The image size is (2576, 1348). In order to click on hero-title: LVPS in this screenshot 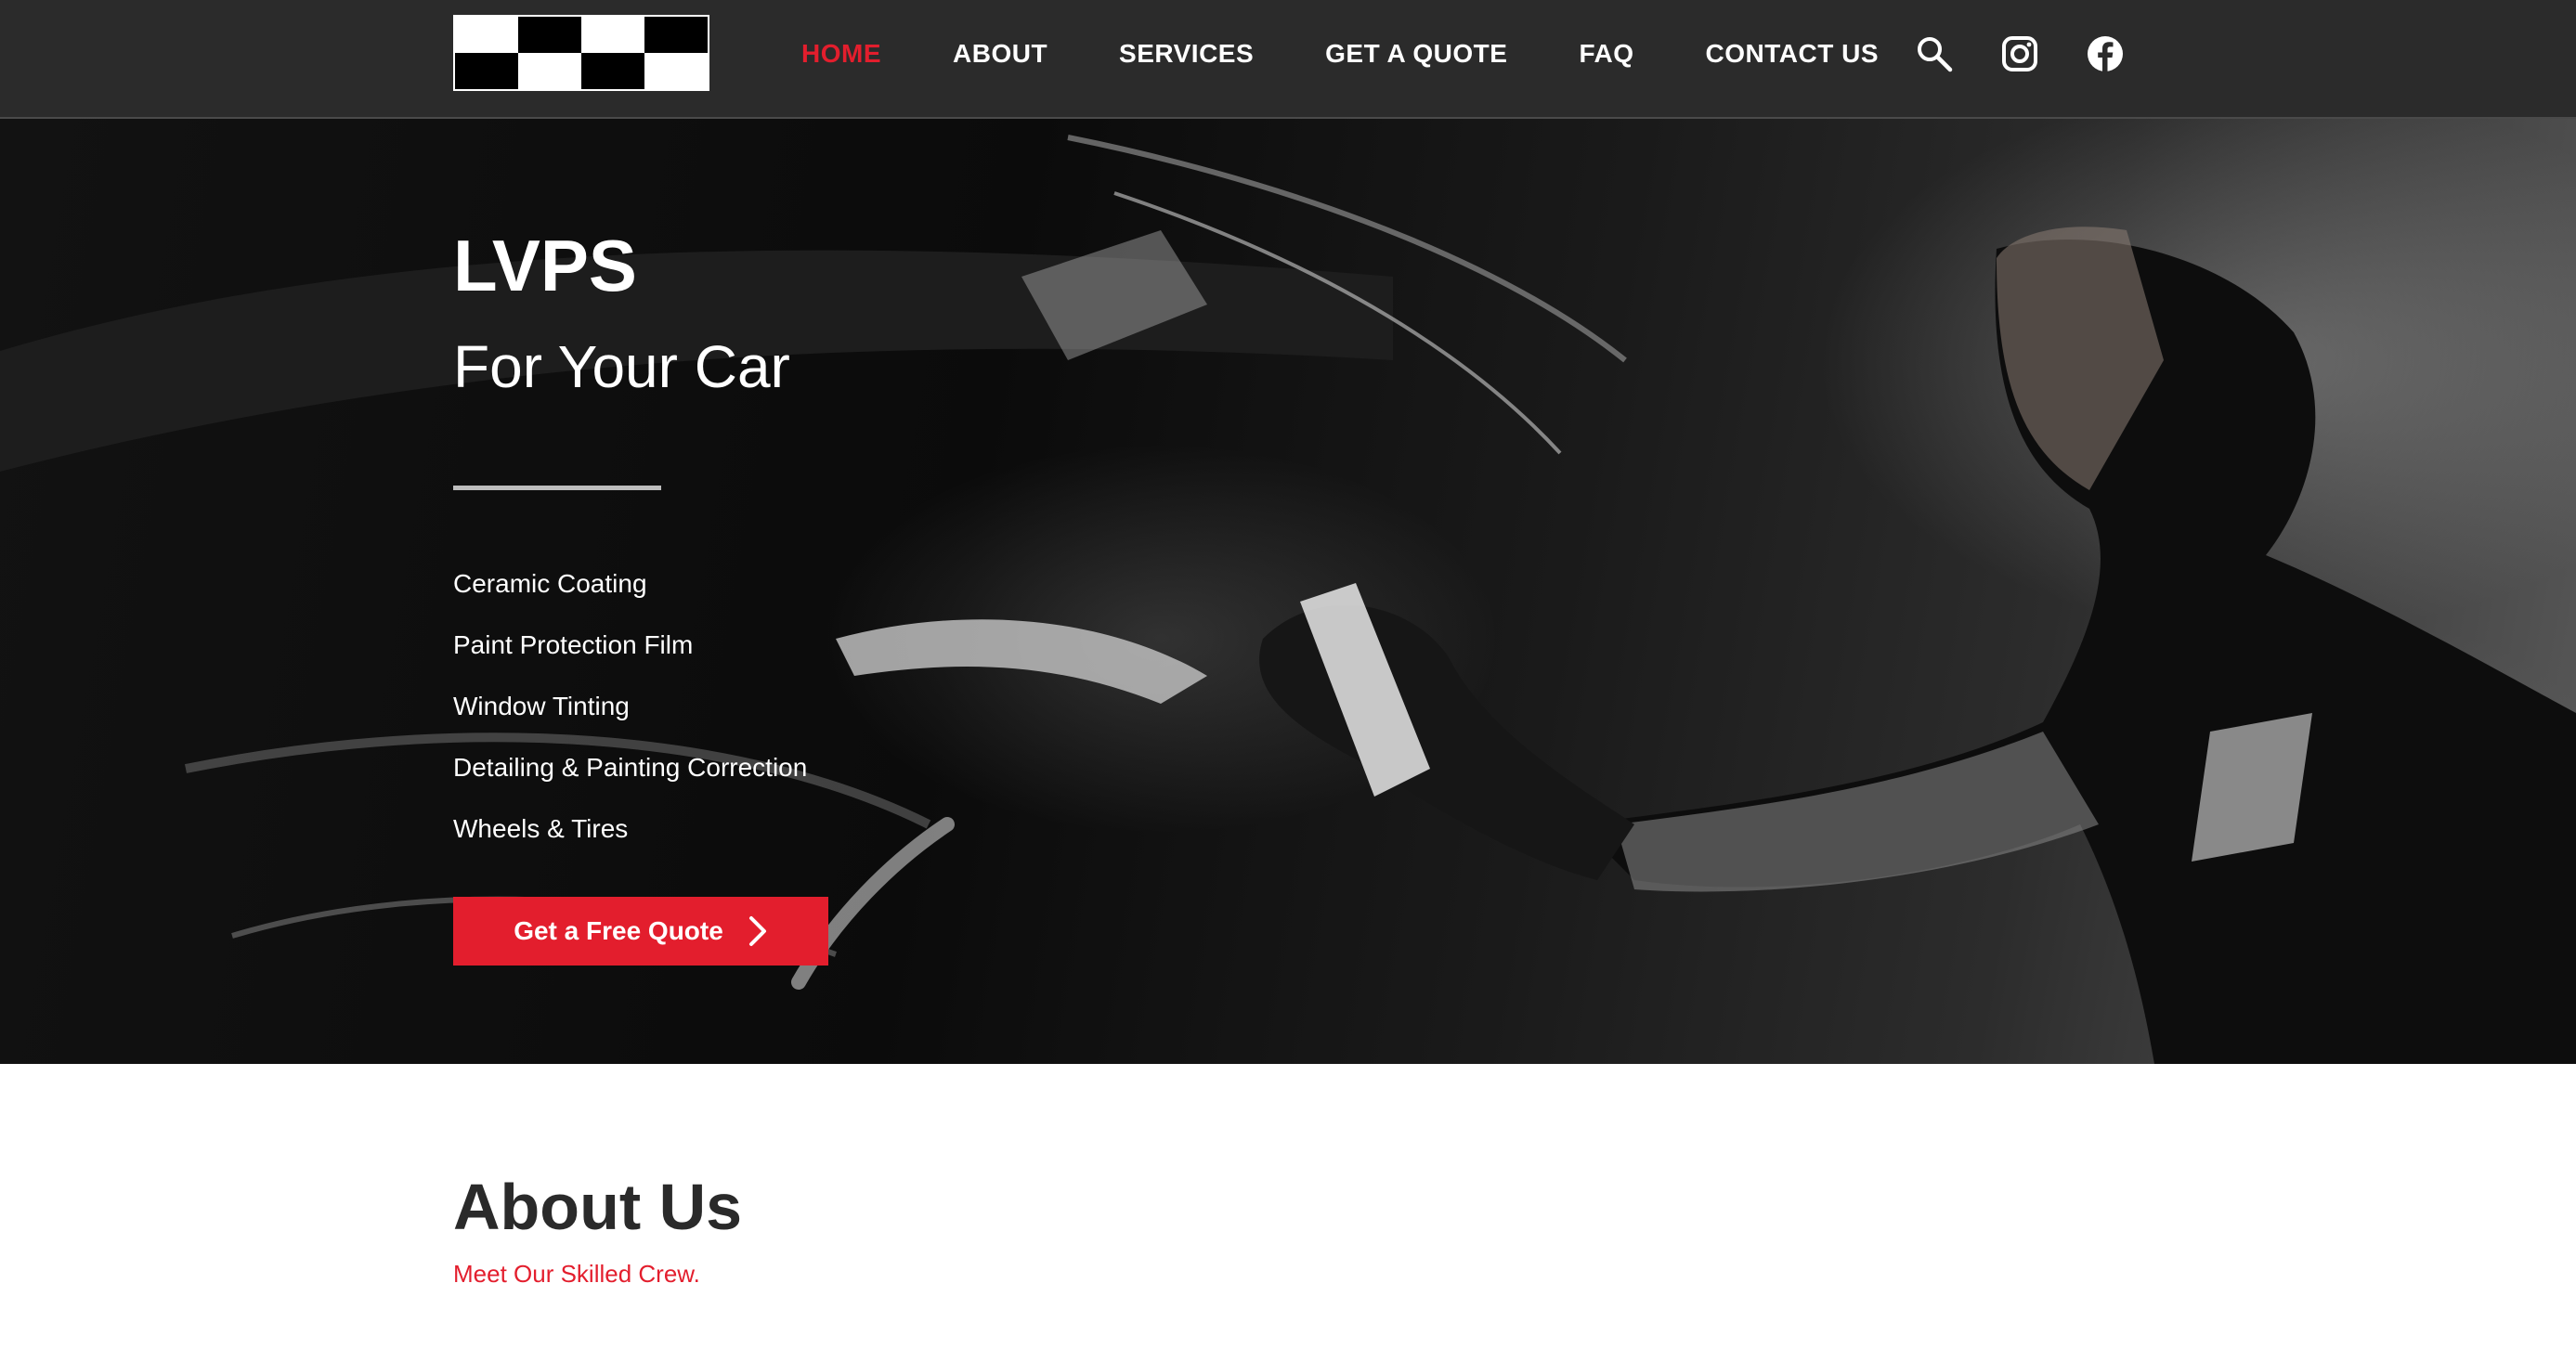, I will do `click(545, 265)`.